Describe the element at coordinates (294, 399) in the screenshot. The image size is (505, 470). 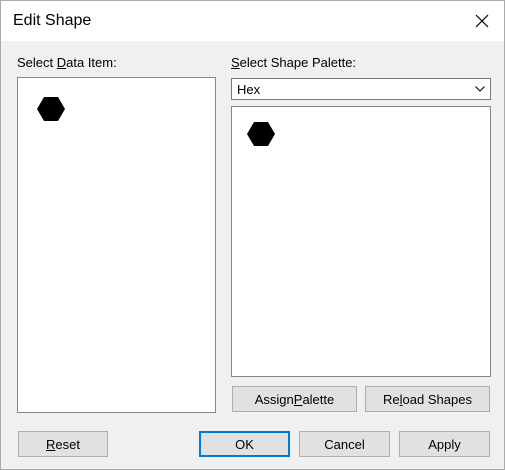
I see `assign-palette-button: Assign Palette` at that location.